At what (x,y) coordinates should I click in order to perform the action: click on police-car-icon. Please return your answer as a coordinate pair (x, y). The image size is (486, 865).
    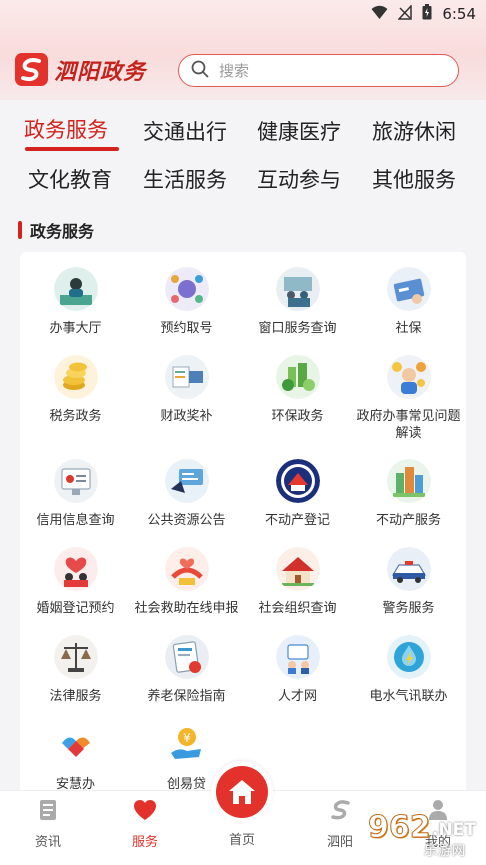
    Looking at the image, I should click on (408, 569).